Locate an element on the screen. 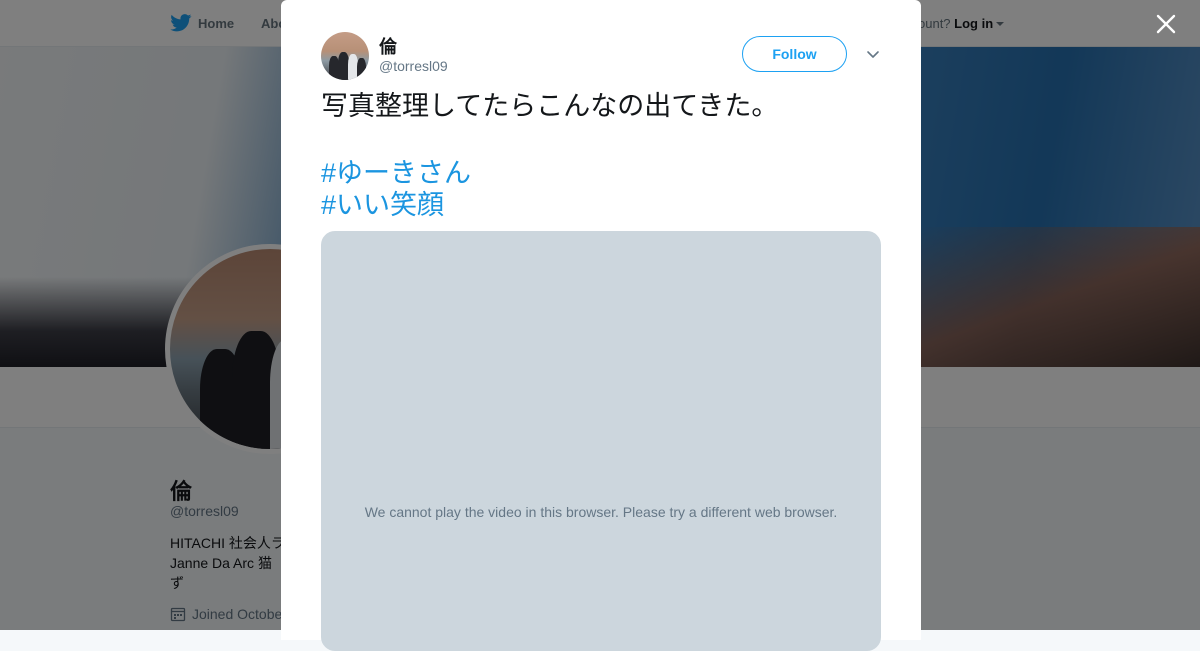 Image resolution: width=1200 pixels, height=651 pixels. chevron-down-icon is located at coordinates (873, 54).